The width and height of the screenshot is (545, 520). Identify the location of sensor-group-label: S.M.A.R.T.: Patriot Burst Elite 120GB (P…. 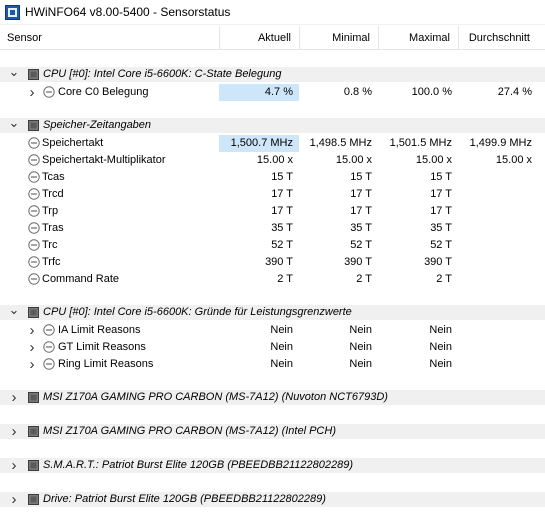
(198, 465).